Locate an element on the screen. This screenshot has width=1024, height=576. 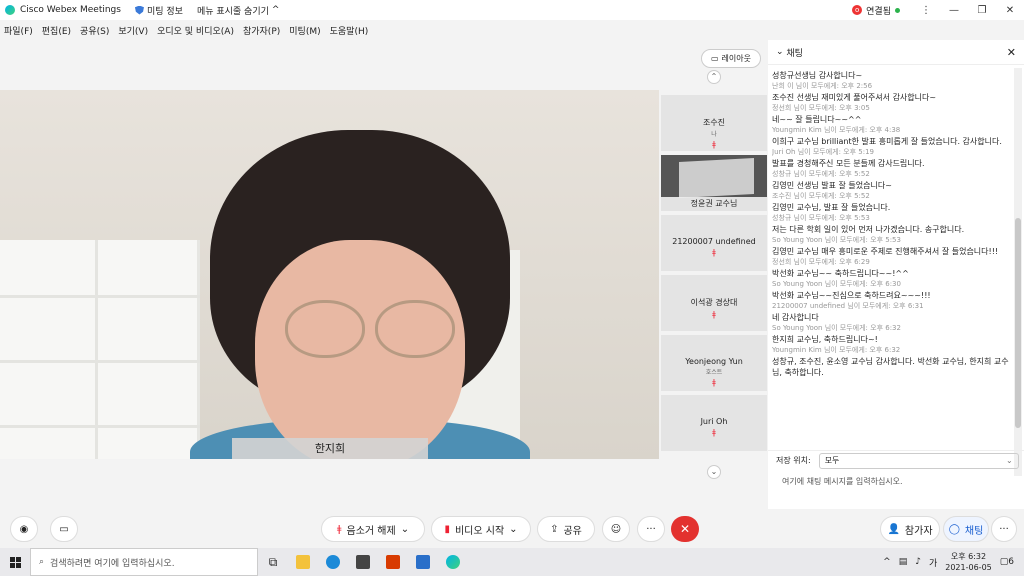
chat-icon: ◯ is located at coordinates (954, 529).